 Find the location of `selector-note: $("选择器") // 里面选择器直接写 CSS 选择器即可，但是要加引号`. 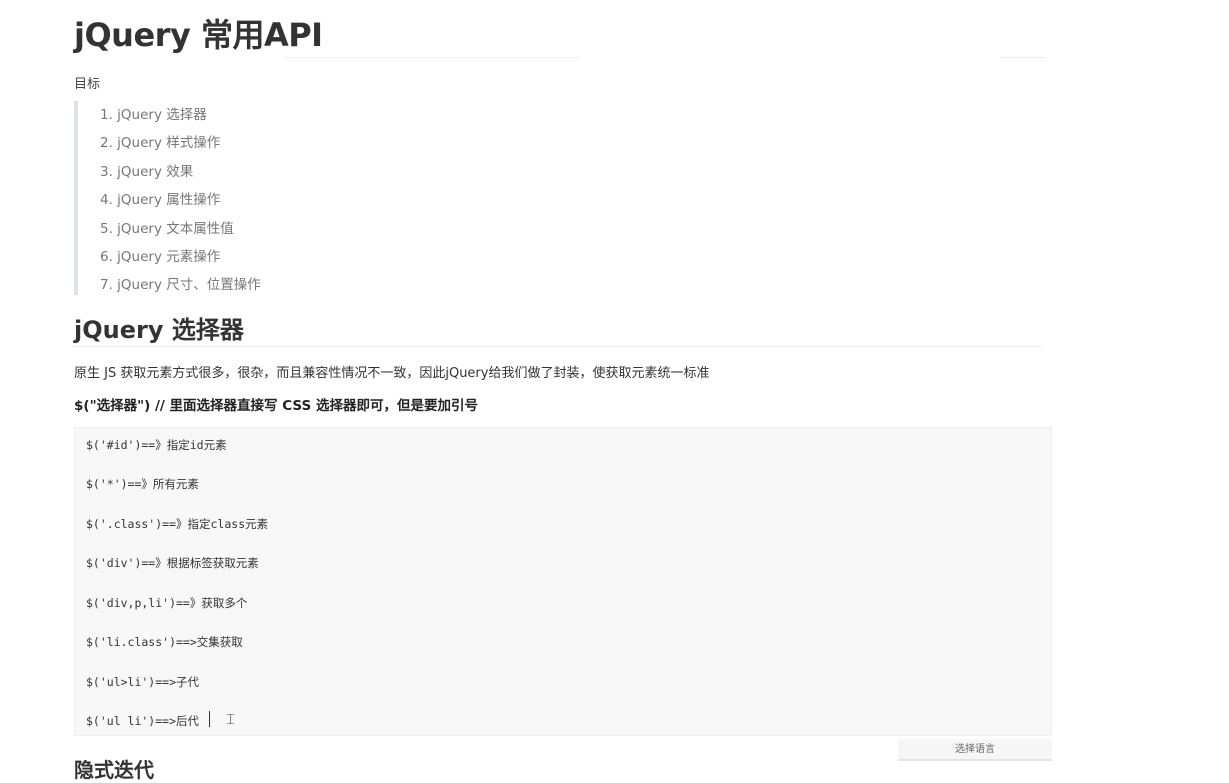

selector-note: $("选择器") // 里面选择器直接写 CSS 选择器即可，但是要加引号 is located at coordinates (276, 406).